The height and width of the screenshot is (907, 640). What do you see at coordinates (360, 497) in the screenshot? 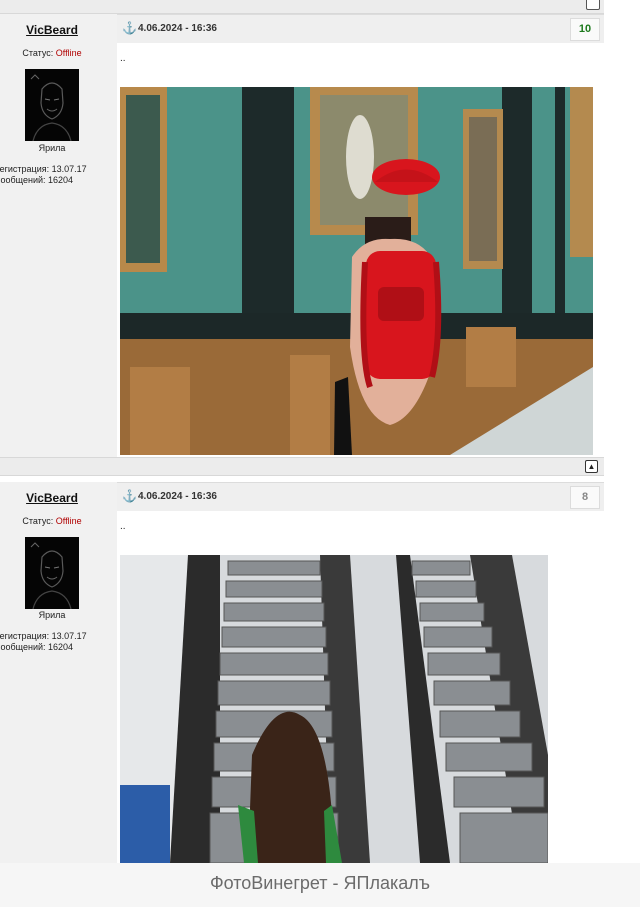
I see `post-header: ⚓ 4.06.2024 - 16:36 8` at bounding box center [360, 497].